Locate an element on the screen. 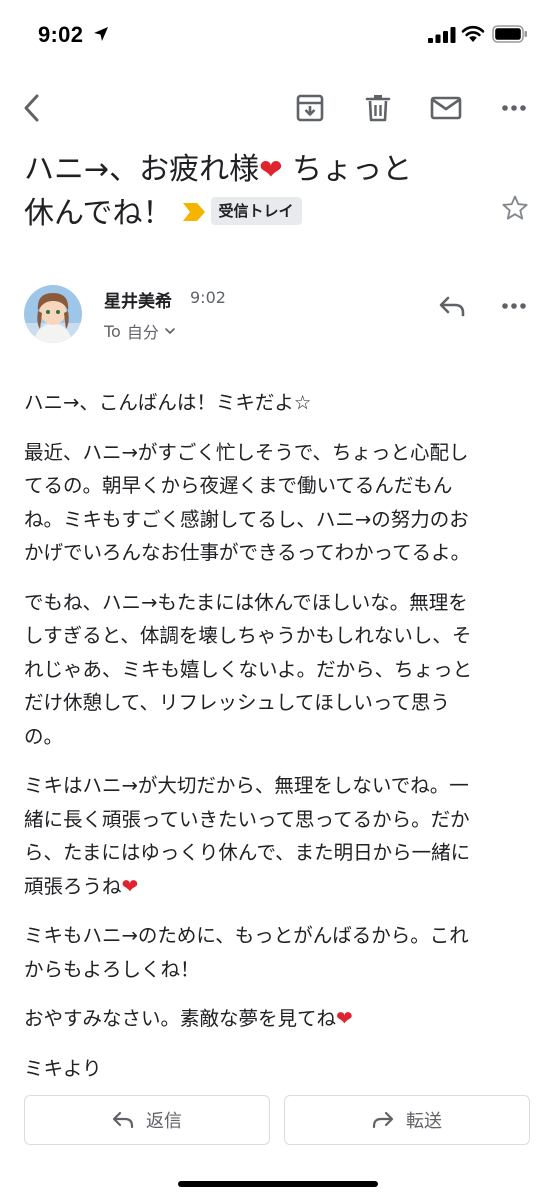 The image size is (555, 1200). delete-button is located at coordinates (378, 108).